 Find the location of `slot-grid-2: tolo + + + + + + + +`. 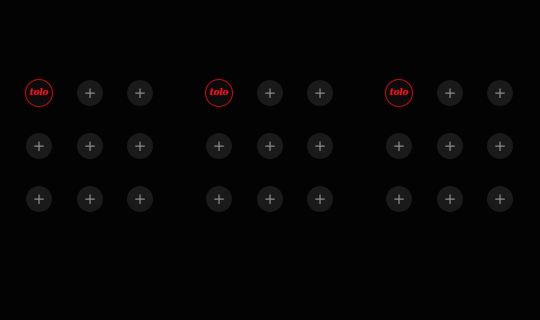

slot-grid-2: tolo + + + + + + + + is located at coordinates (269, 148).